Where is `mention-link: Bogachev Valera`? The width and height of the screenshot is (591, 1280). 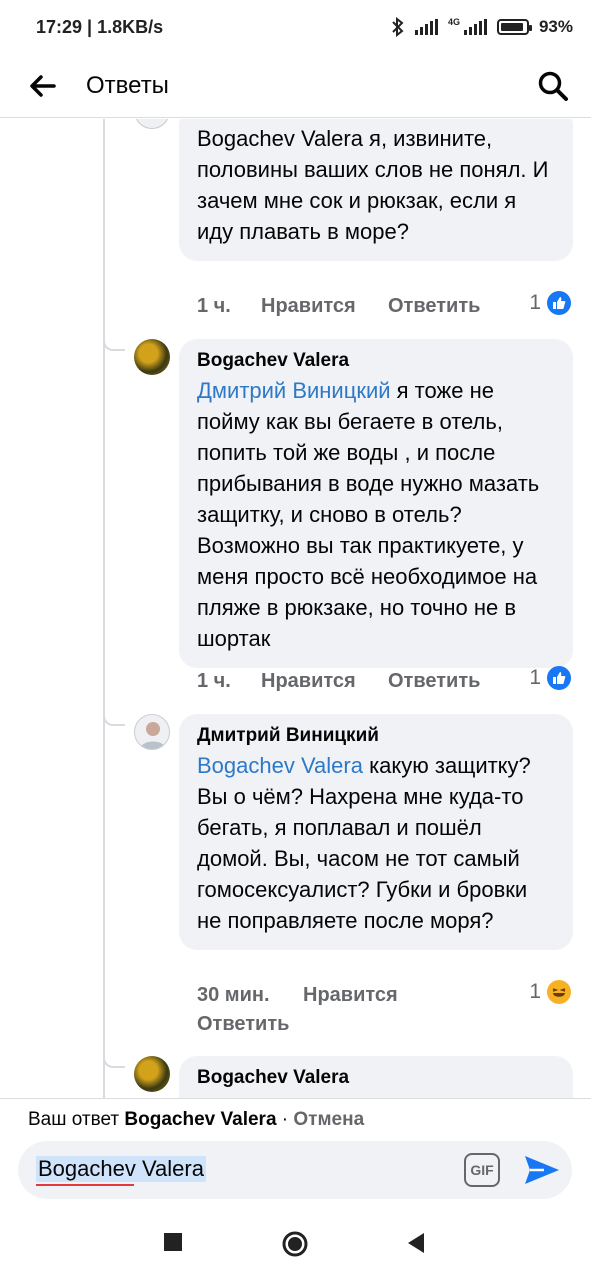
mention-link: Bogachev Valera is located at coordinates (280, 765).